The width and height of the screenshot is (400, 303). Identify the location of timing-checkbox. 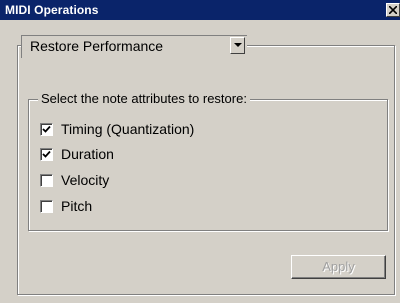
(46, 129).